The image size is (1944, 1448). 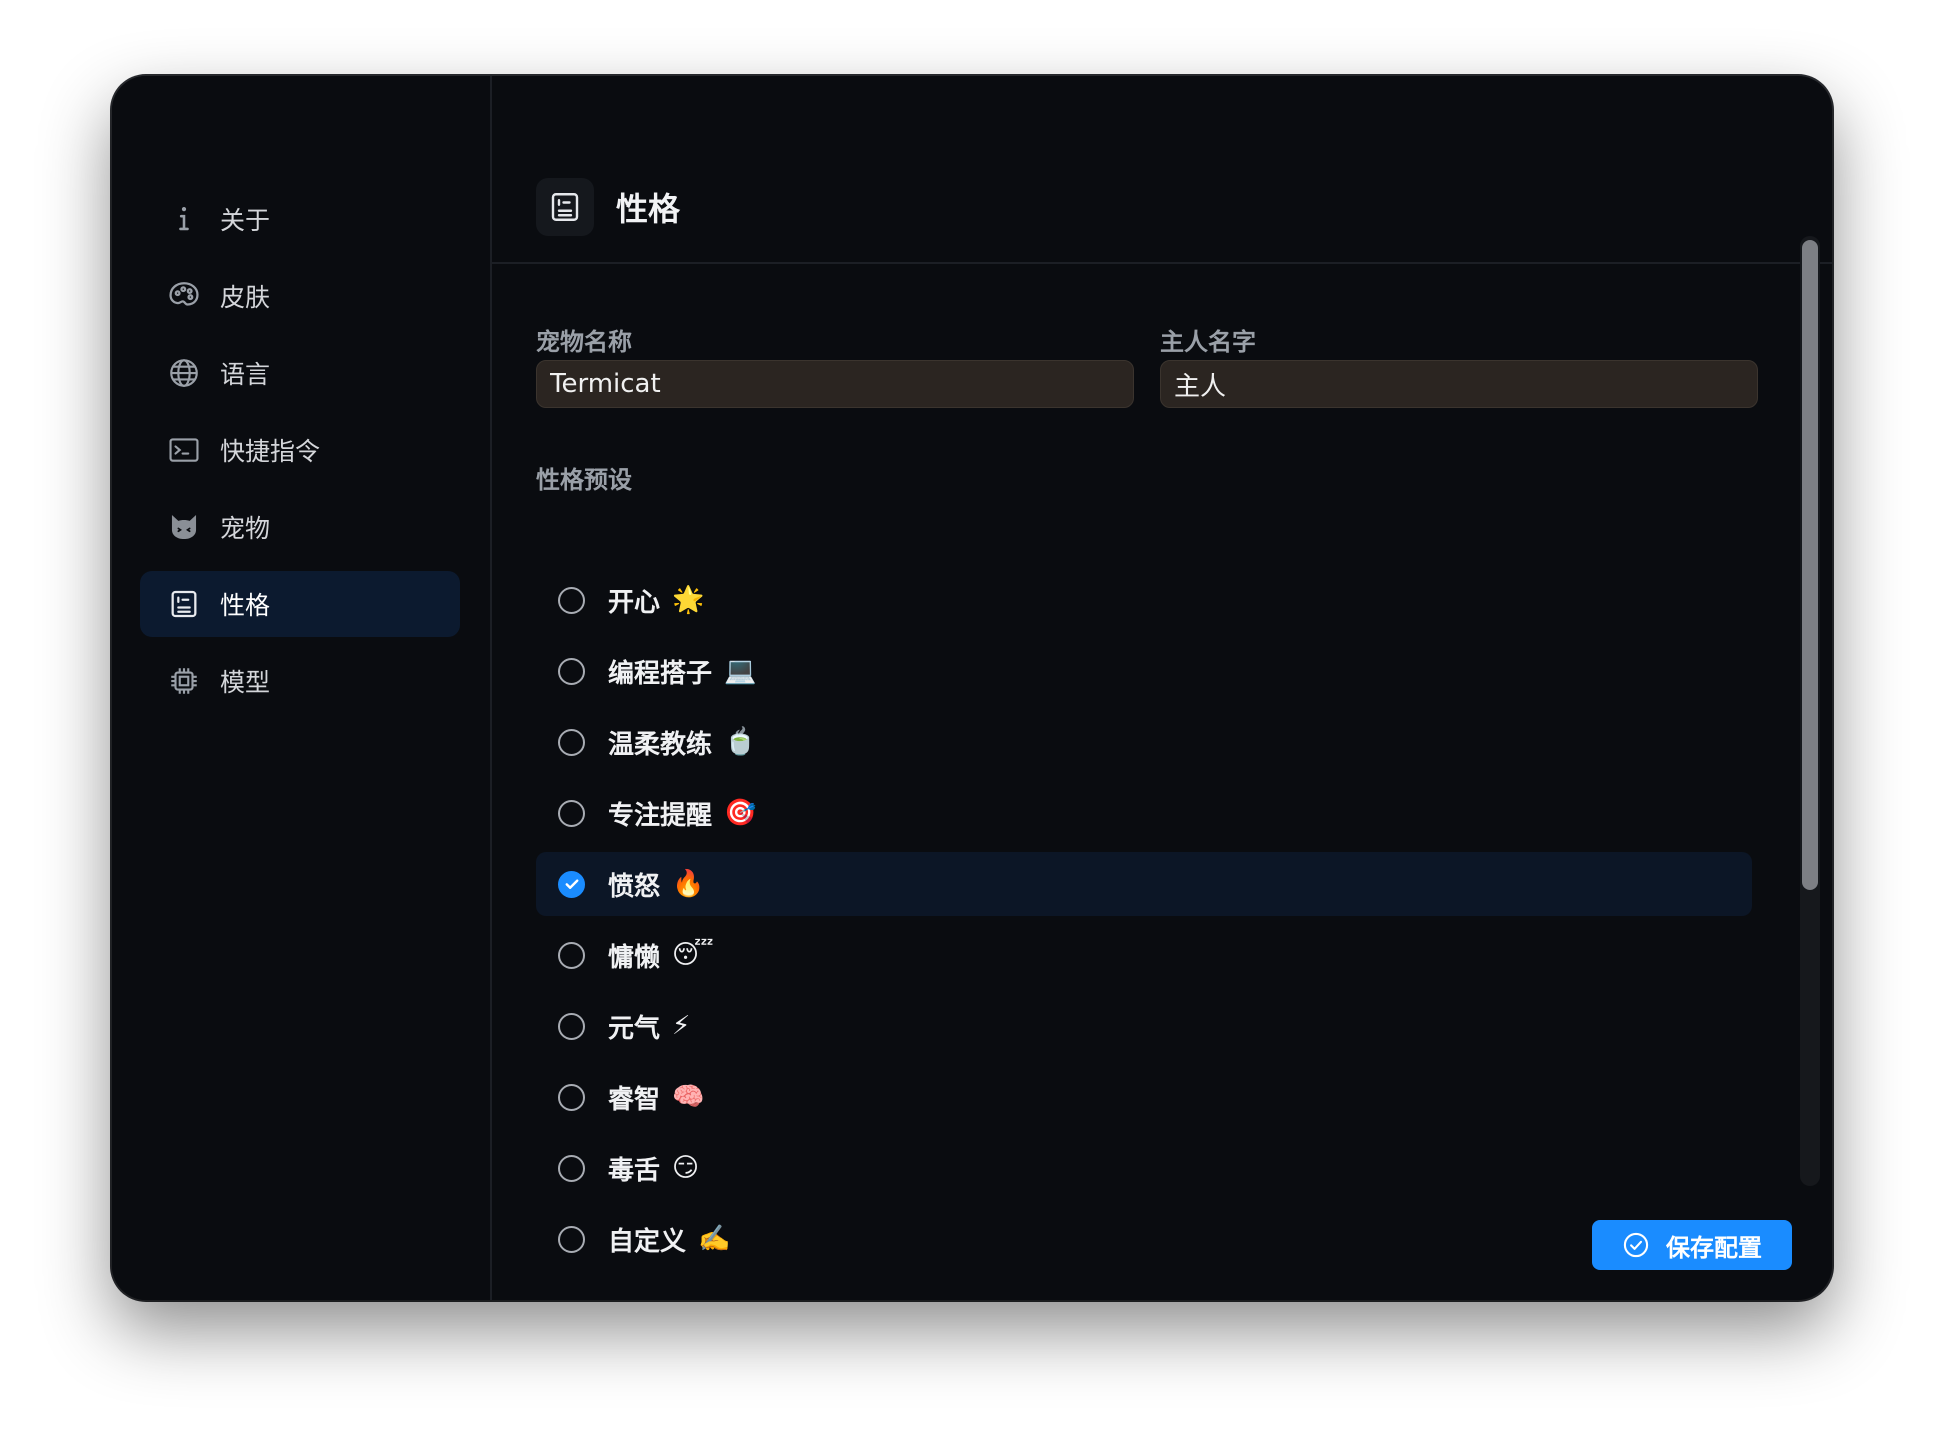 What do you see at coordinates (1144, 742) in the screenshot?
I see `preset-option: 温柔教练 🍵` at bounding box center [1144, 742].